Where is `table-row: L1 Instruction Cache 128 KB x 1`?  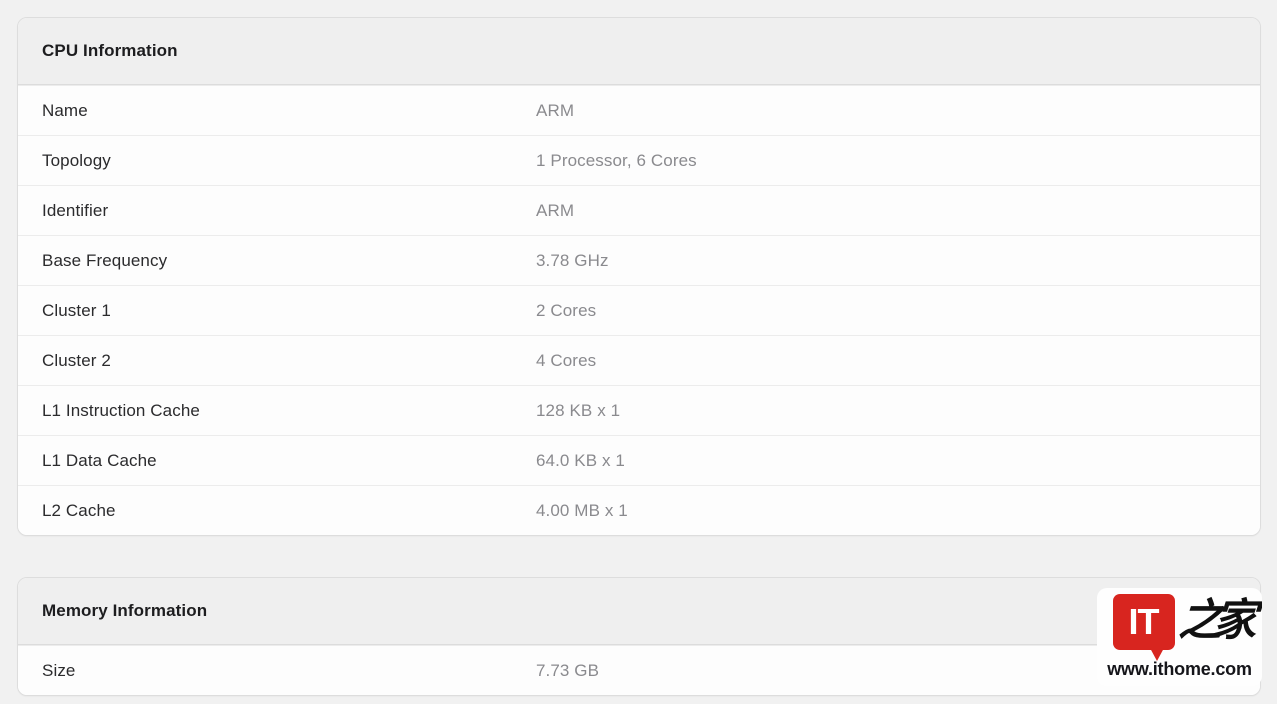 table-row: L1 Instruction Cache 128 KB x 1 is located at coordinates (639, 410).